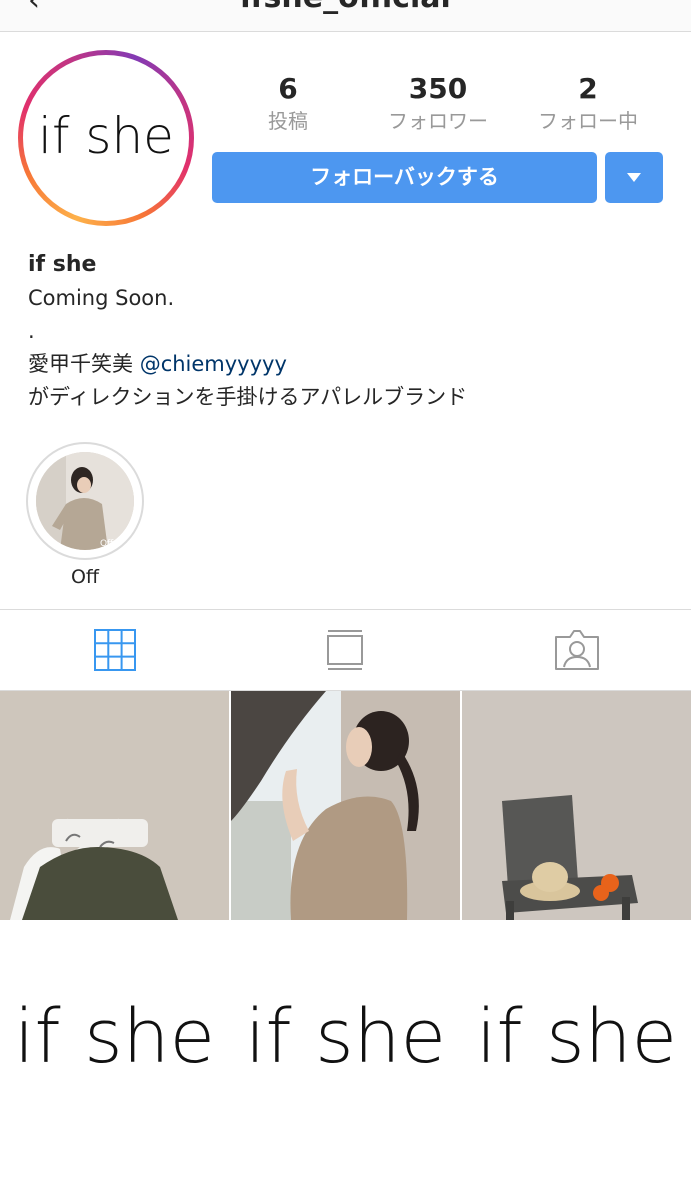  What do you see at coordinates (345, 16) in the screenshot?
I see `top-nav-bar: ‹ ifshe_official` at bounding box center [345, 16].